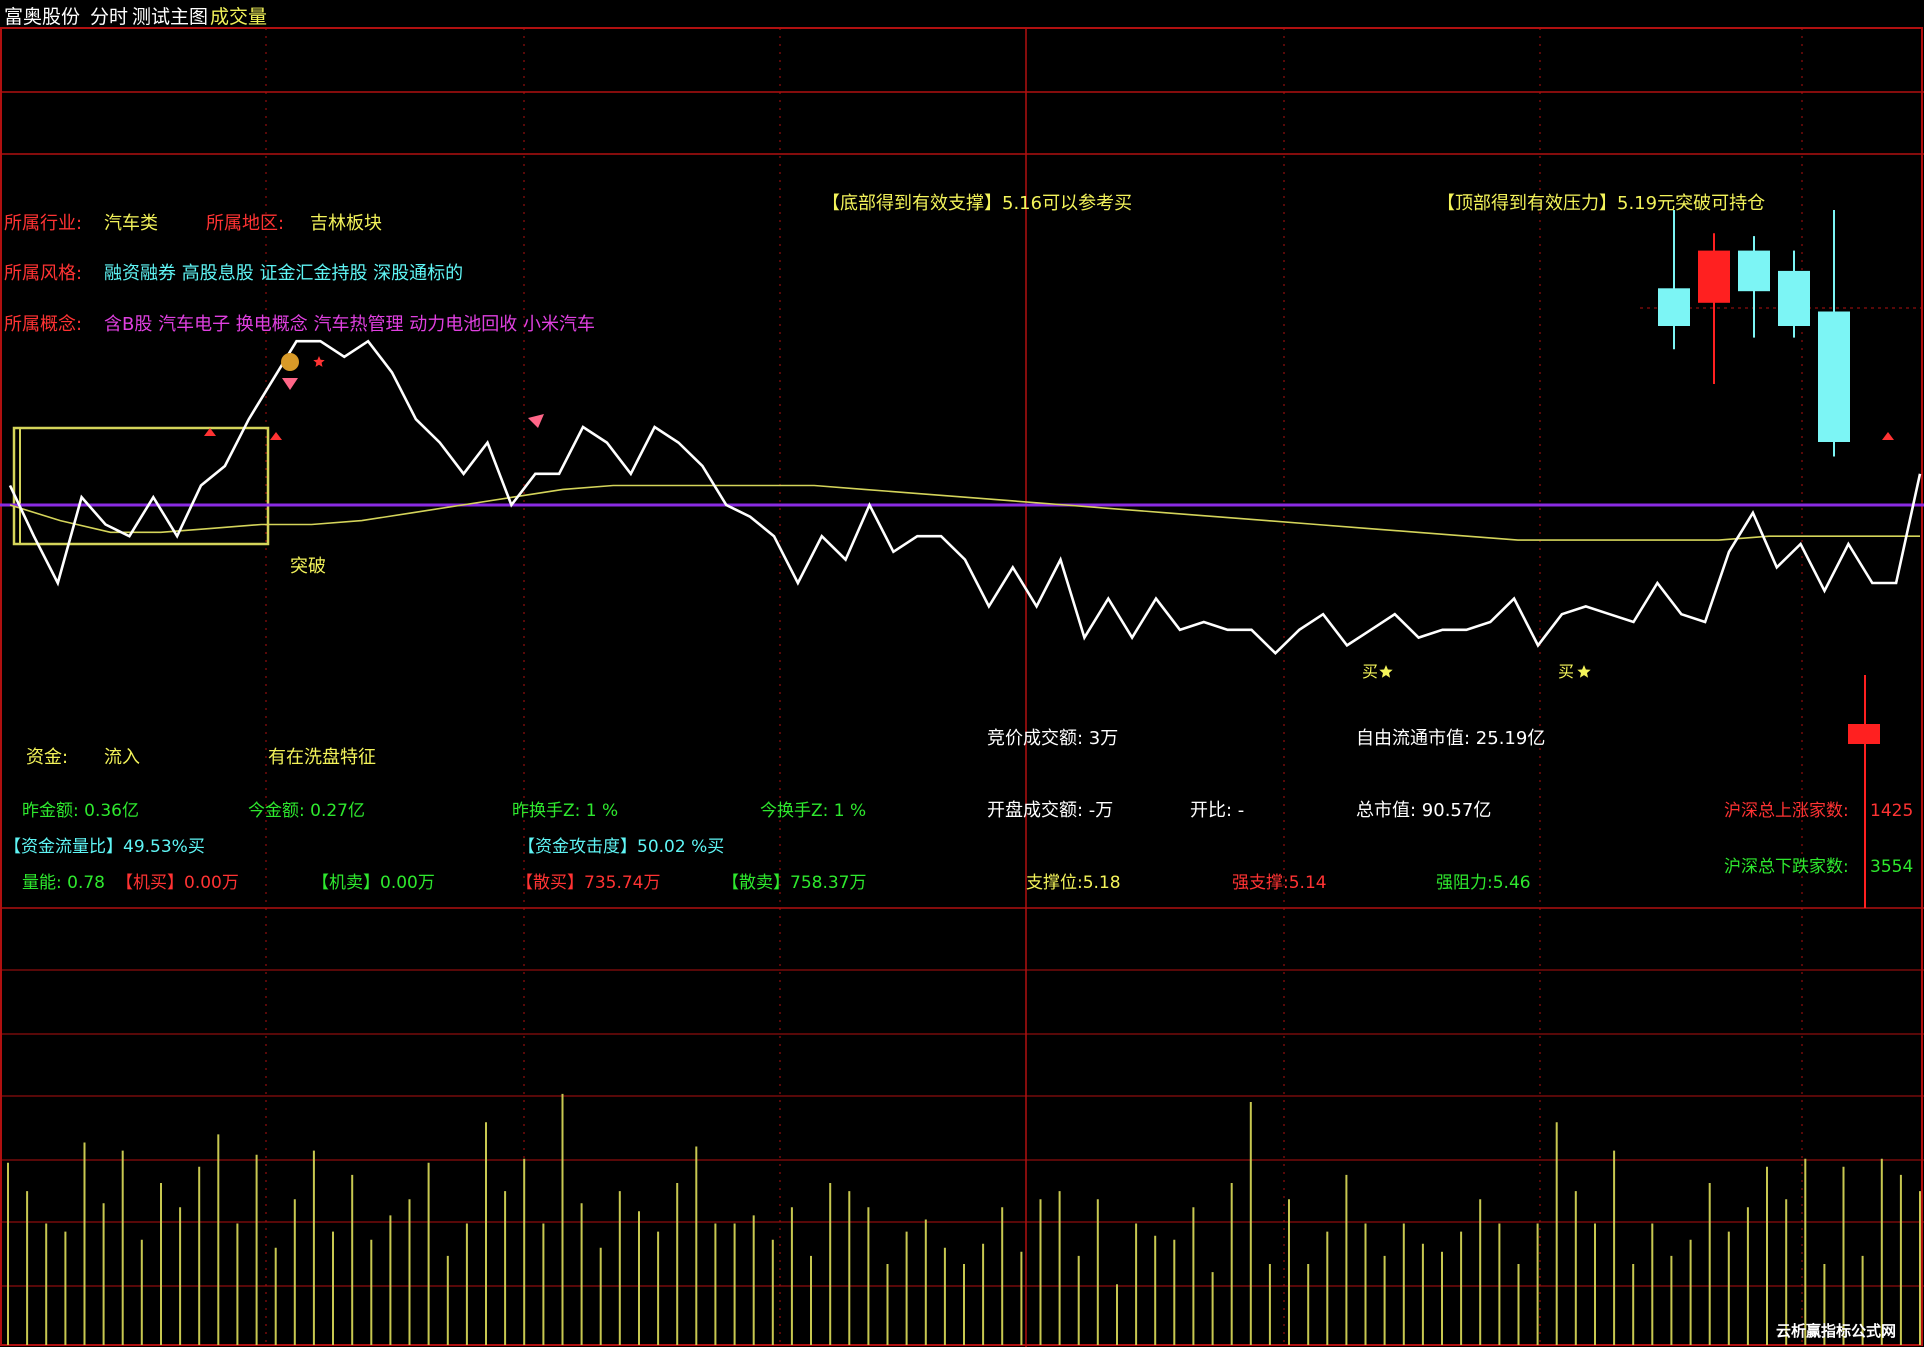  Describe the element at coordinates (308, 566) in the screenshot. I see `breakout-label: 突破` at that location.